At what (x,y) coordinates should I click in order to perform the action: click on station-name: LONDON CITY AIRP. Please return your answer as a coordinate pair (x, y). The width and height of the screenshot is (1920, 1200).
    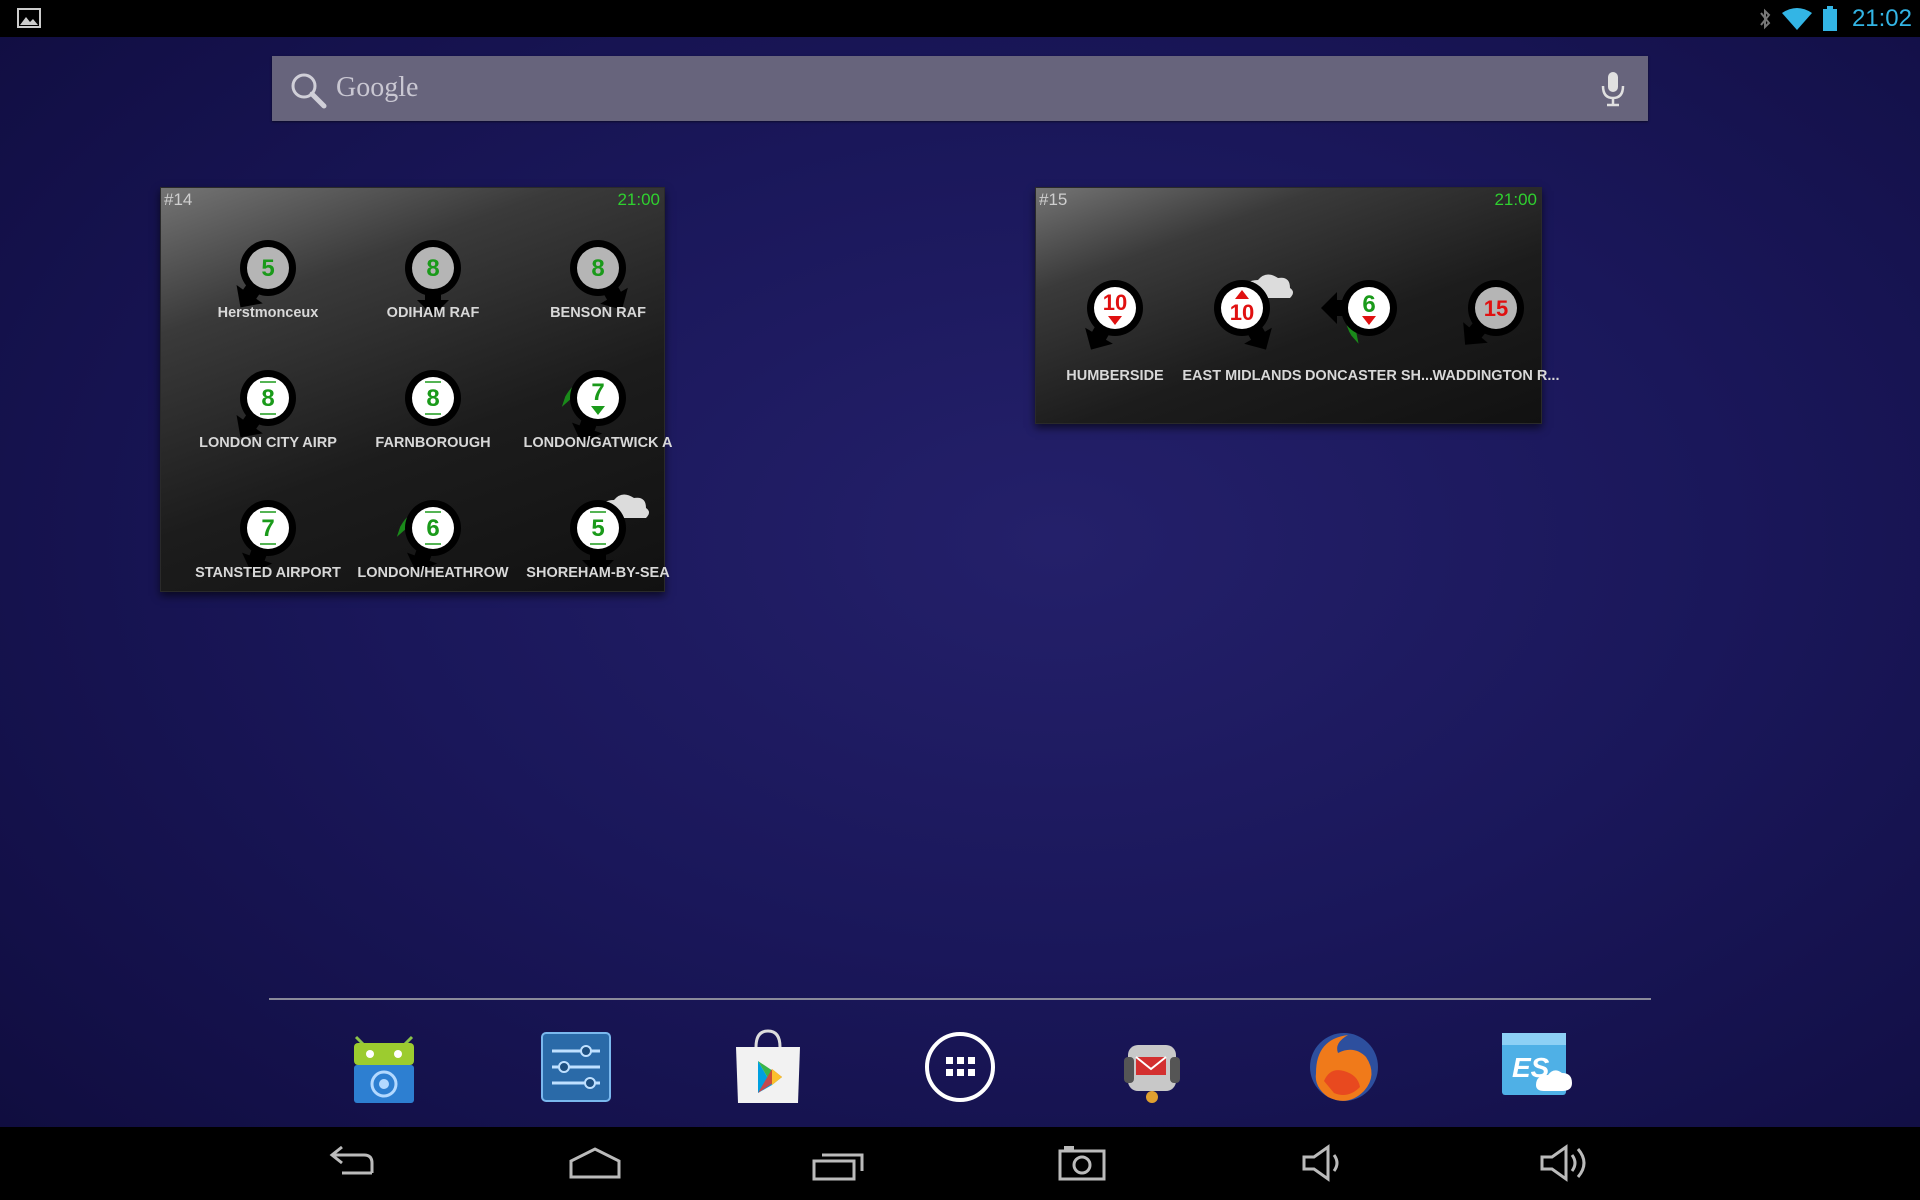
    Looking at the image, I should click on (268, 443).